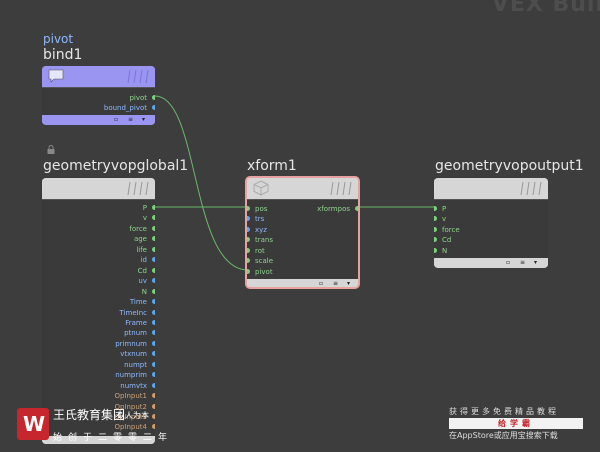 The height and width of the screenshot is (452, 600). What do you see at coordinates (440, 219) in the screenshot?
I see `input-port: v` at bounding box center [440, 219].